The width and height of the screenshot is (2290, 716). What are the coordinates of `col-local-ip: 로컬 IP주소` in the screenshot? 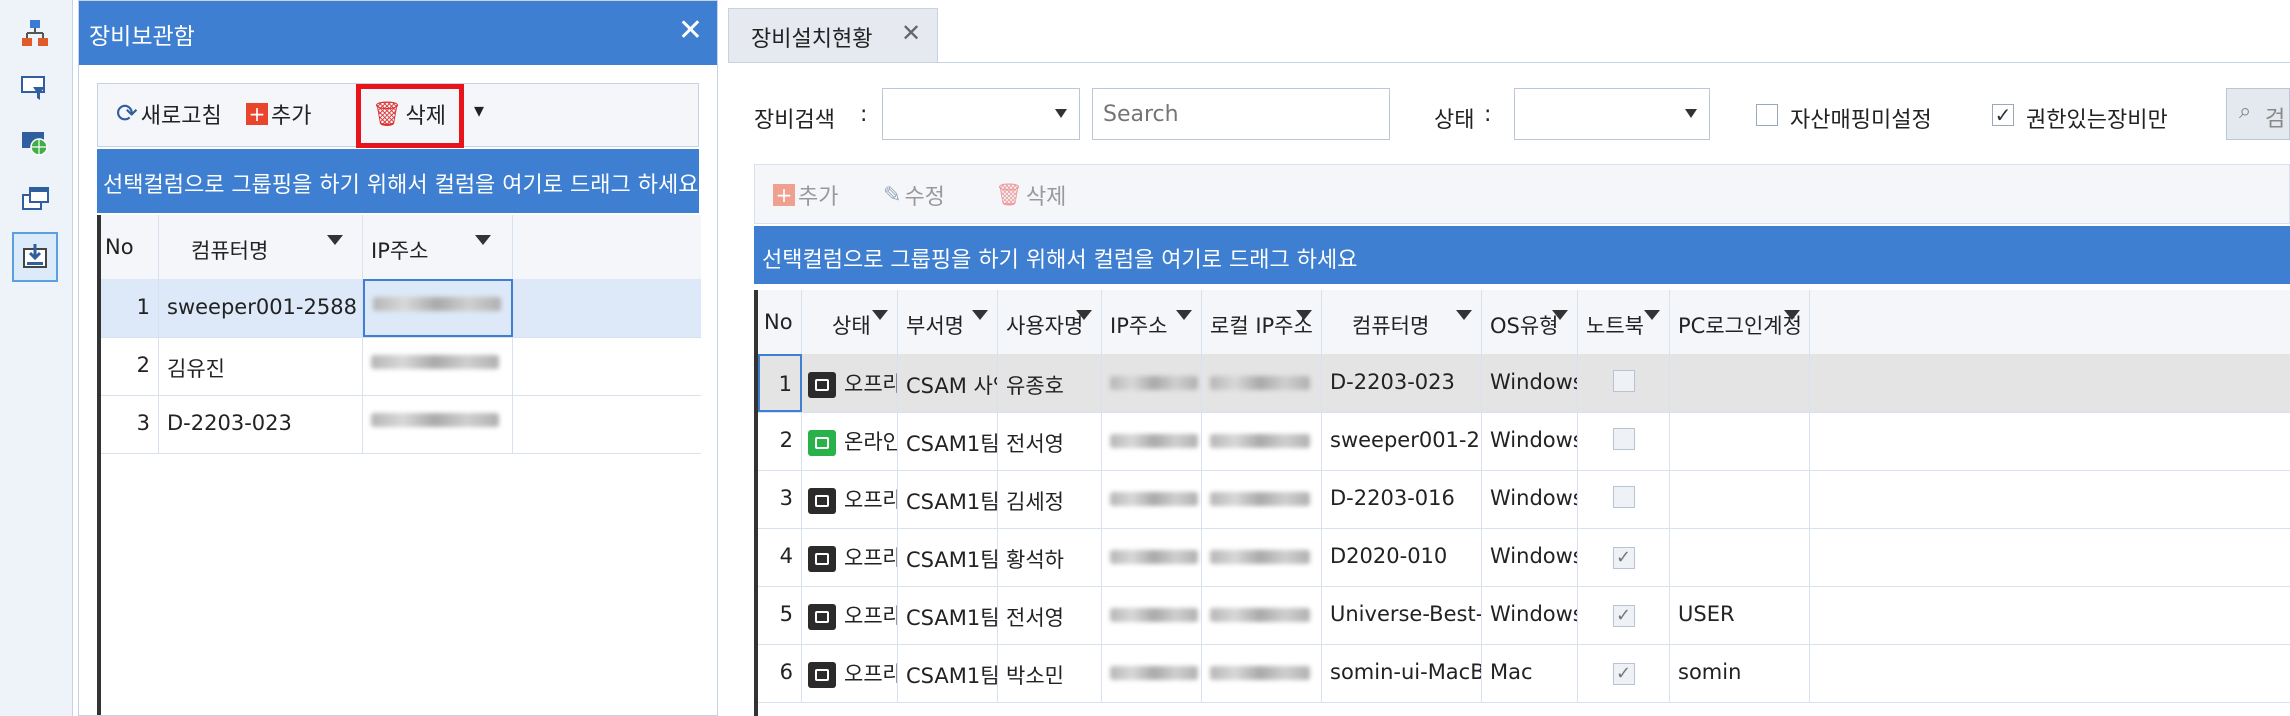 It's located at (1262, 322).